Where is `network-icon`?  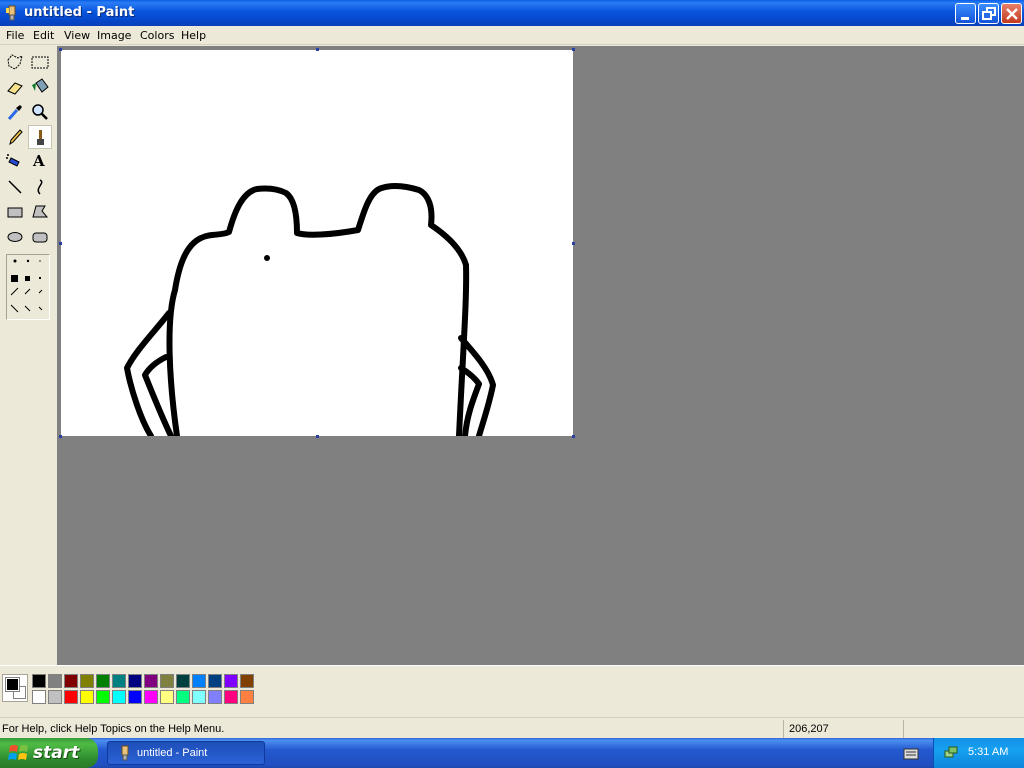
network-icon is located at coordinates (951, 753).